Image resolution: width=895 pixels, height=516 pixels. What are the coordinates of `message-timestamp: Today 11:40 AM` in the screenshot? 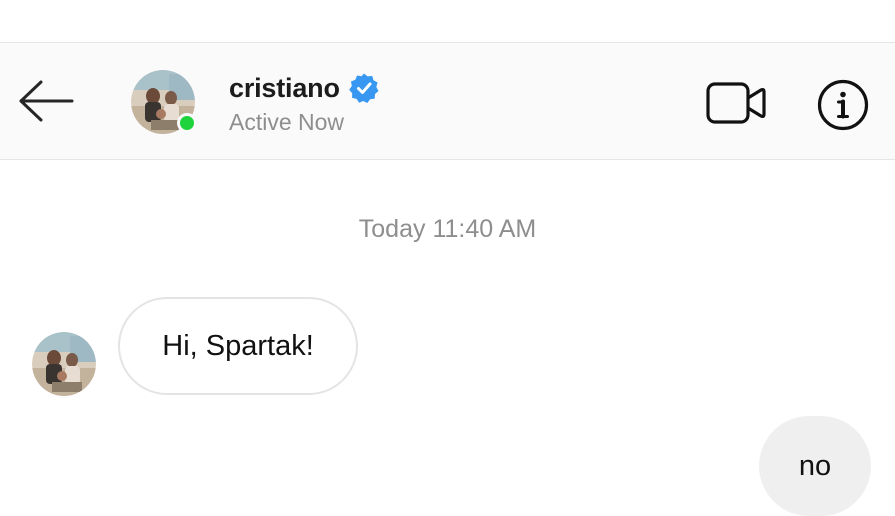 It's located at (447, 229).